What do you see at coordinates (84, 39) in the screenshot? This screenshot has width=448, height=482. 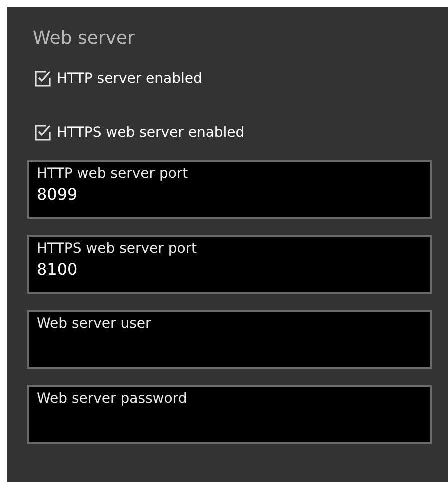 I see `section-title: Web server` at bounding box center [84, 39].